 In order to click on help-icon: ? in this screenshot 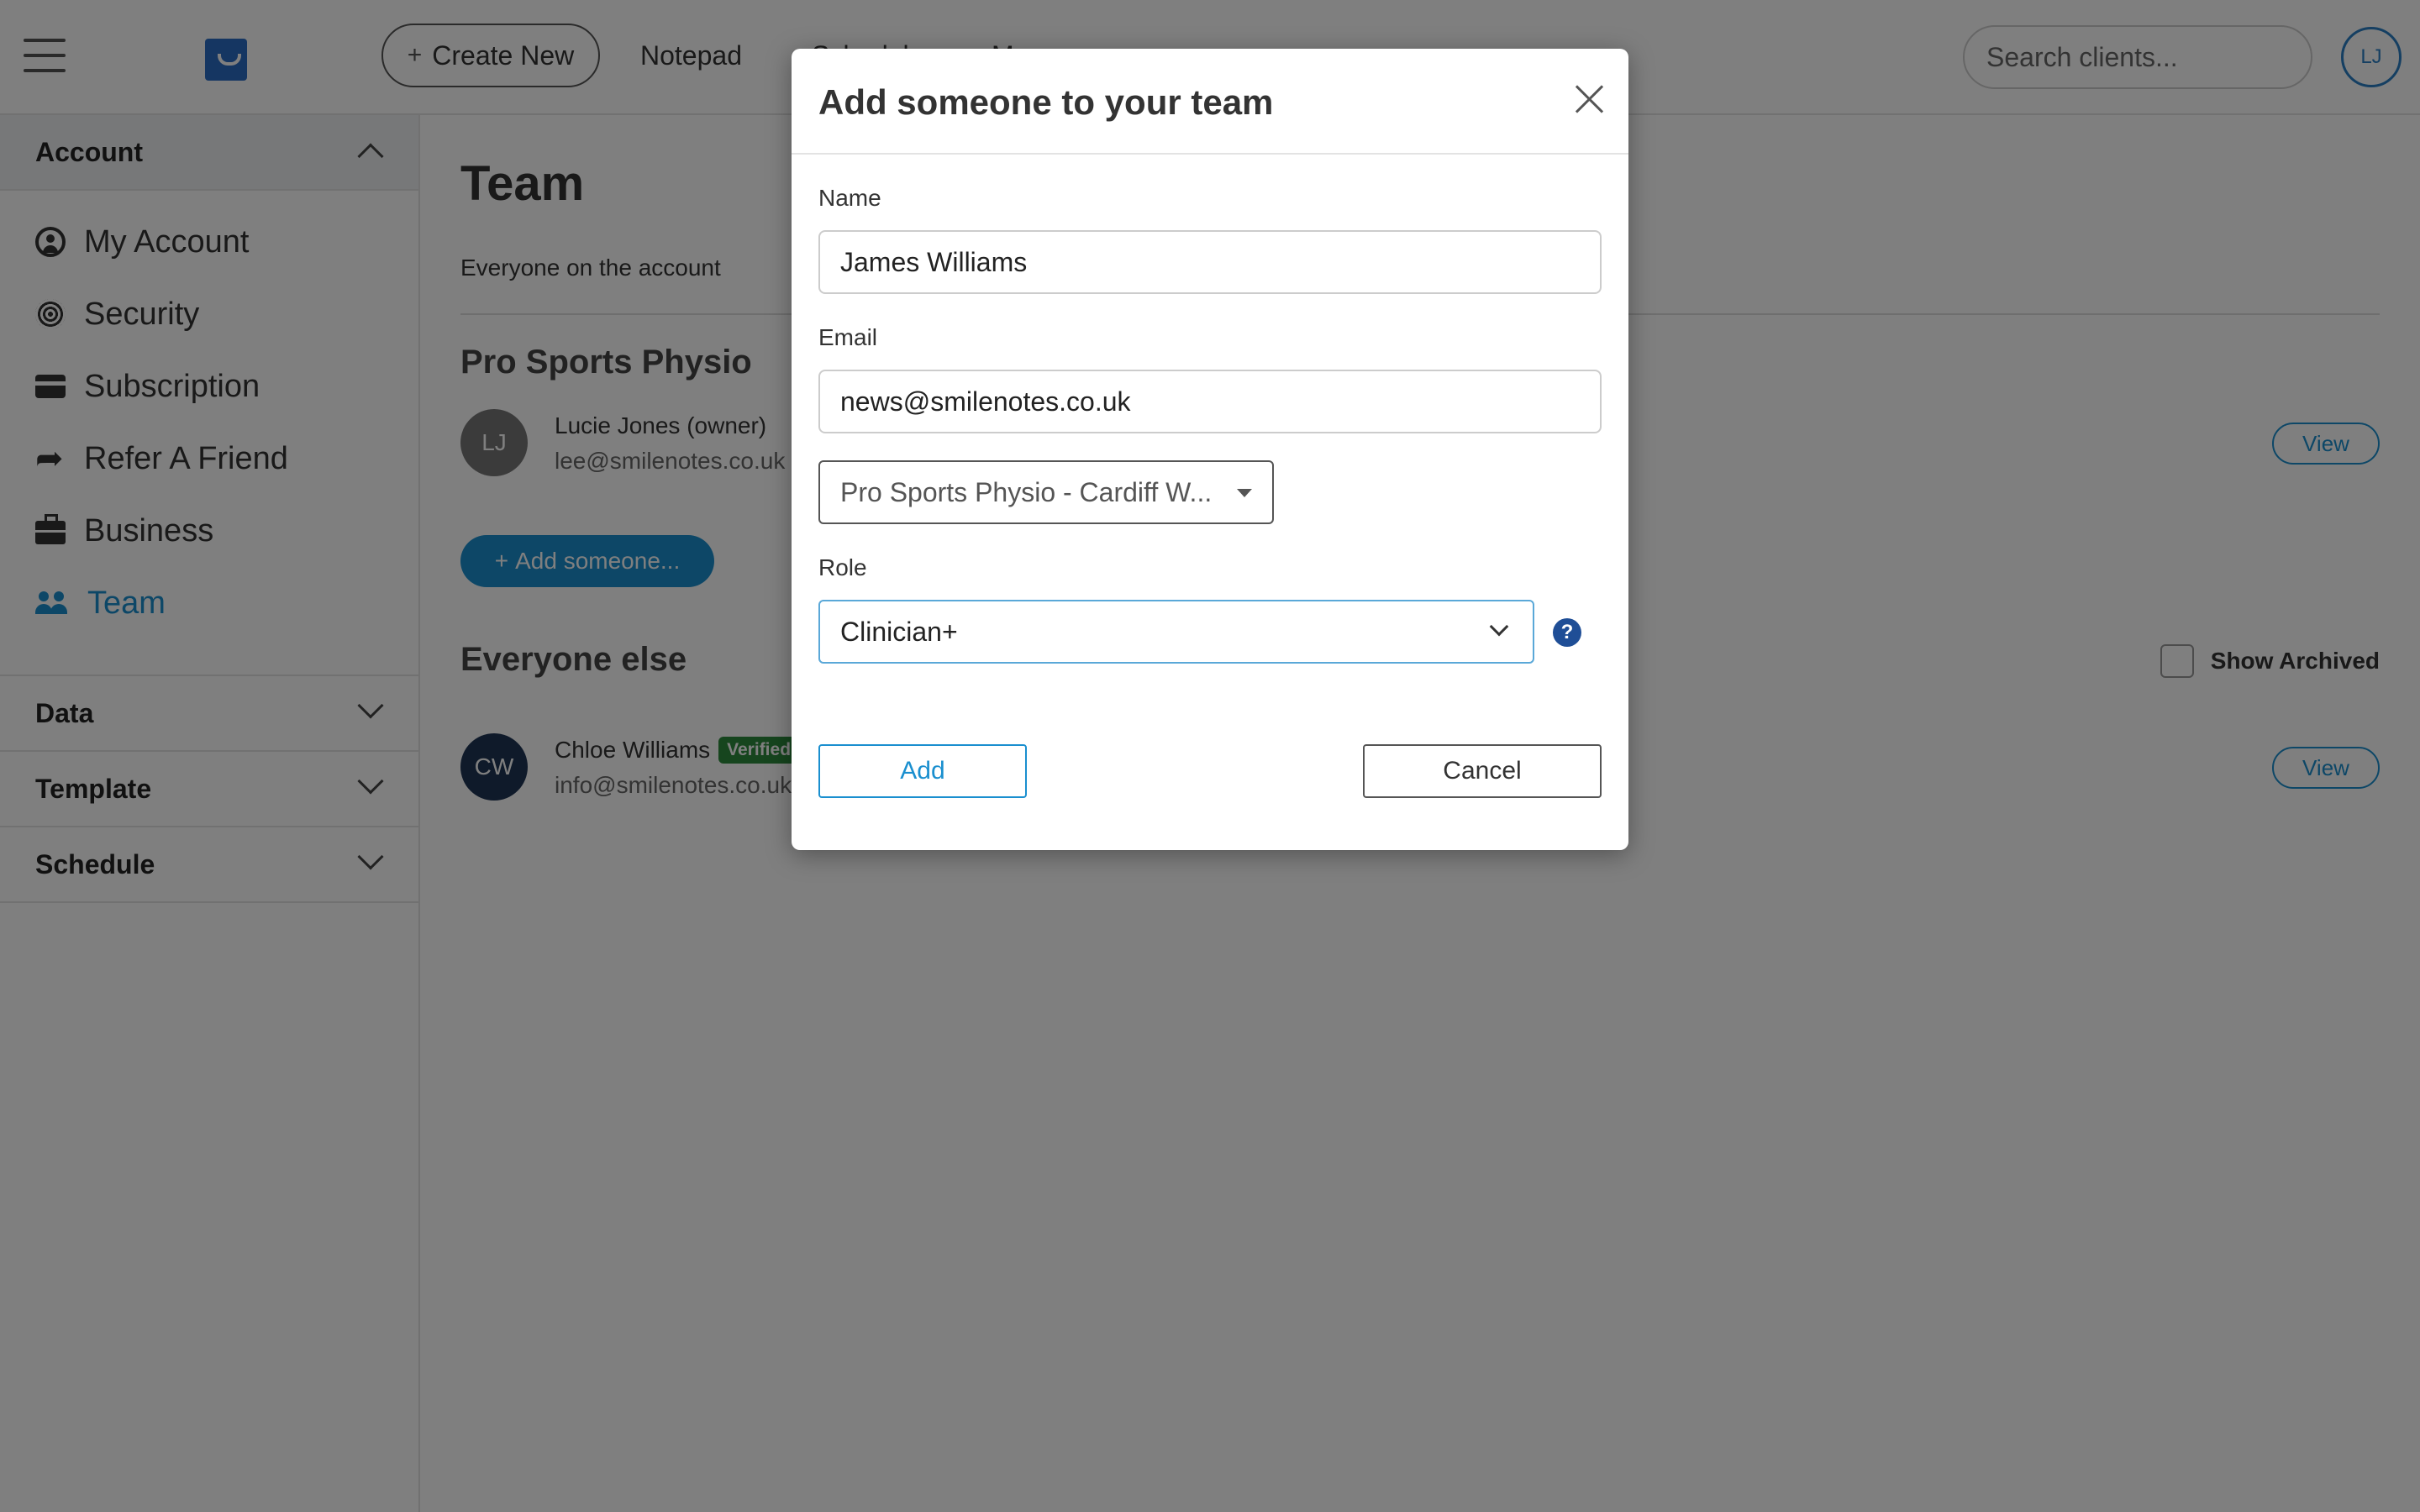, I will do `click(1567, 632)`.